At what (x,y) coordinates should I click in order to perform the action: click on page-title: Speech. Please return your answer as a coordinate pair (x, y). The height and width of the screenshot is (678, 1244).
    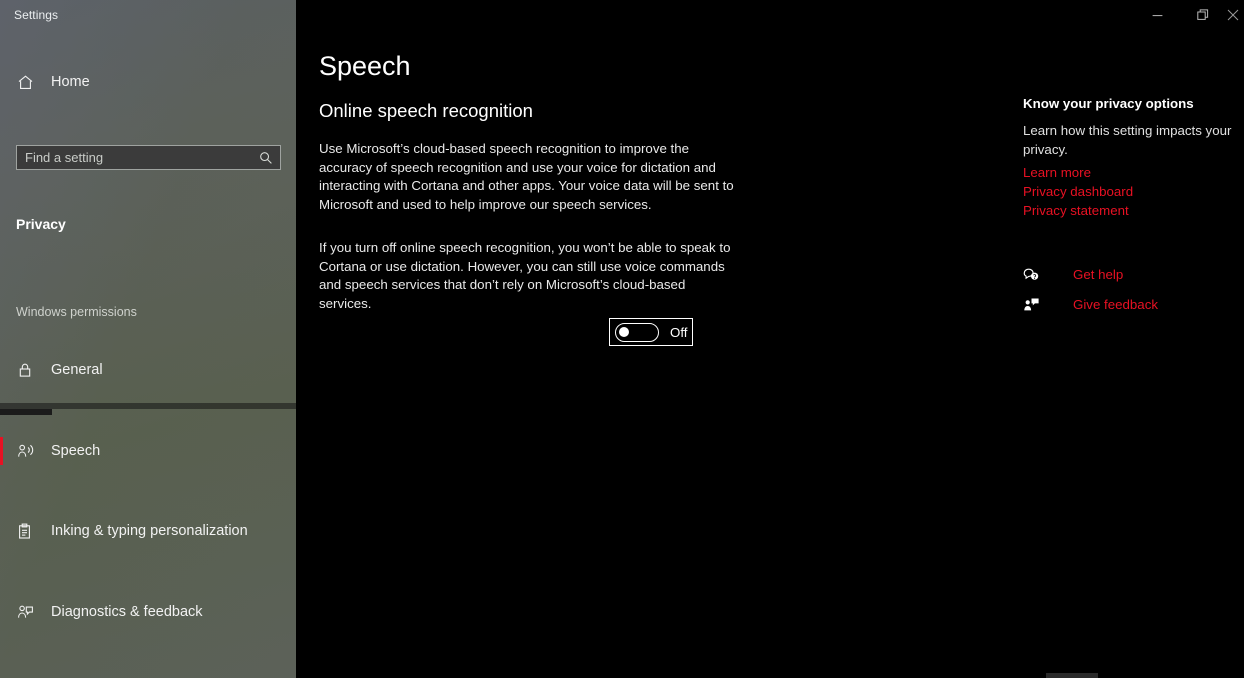
    Looking at the image, I should click on (365, 66).